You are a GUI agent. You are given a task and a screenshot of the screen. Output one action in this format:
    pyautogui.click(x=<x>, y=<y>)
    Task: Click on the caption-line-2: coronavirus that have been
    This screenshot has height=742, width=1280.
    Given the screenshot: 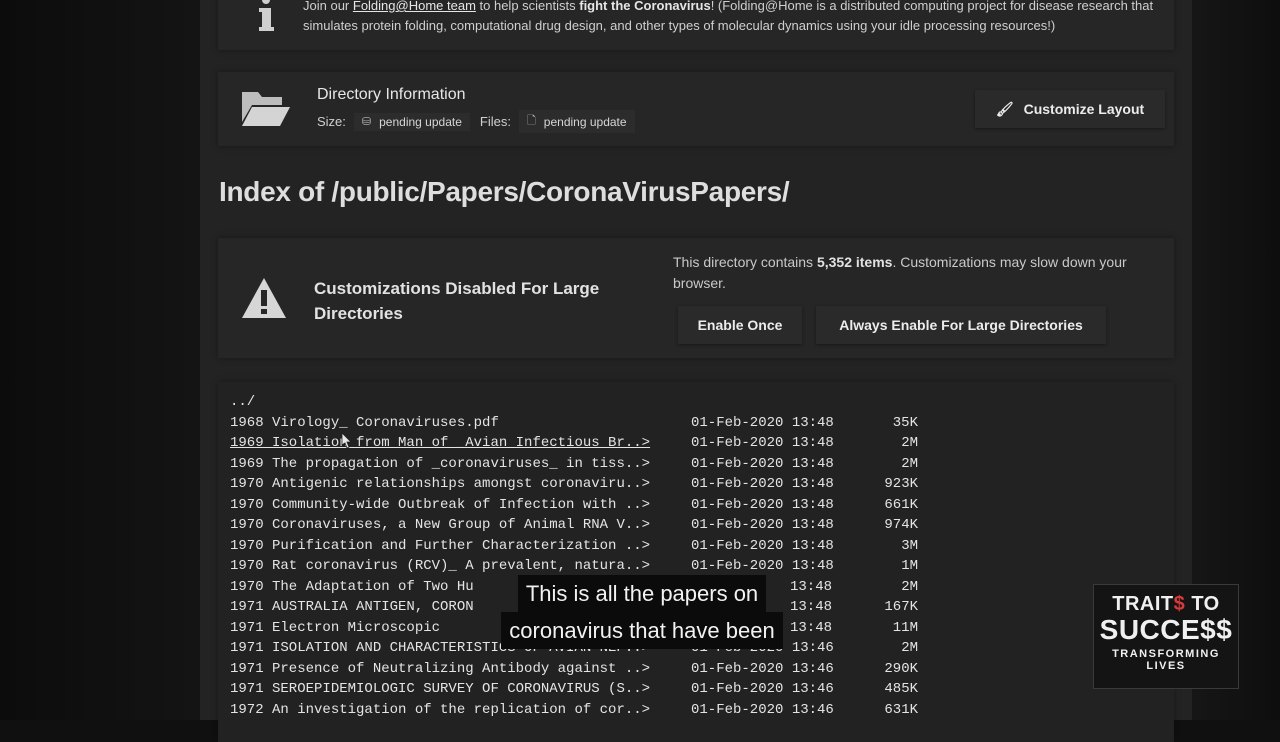 What is the action you would take?
    pyautogui.click(x=642, y=630)
    